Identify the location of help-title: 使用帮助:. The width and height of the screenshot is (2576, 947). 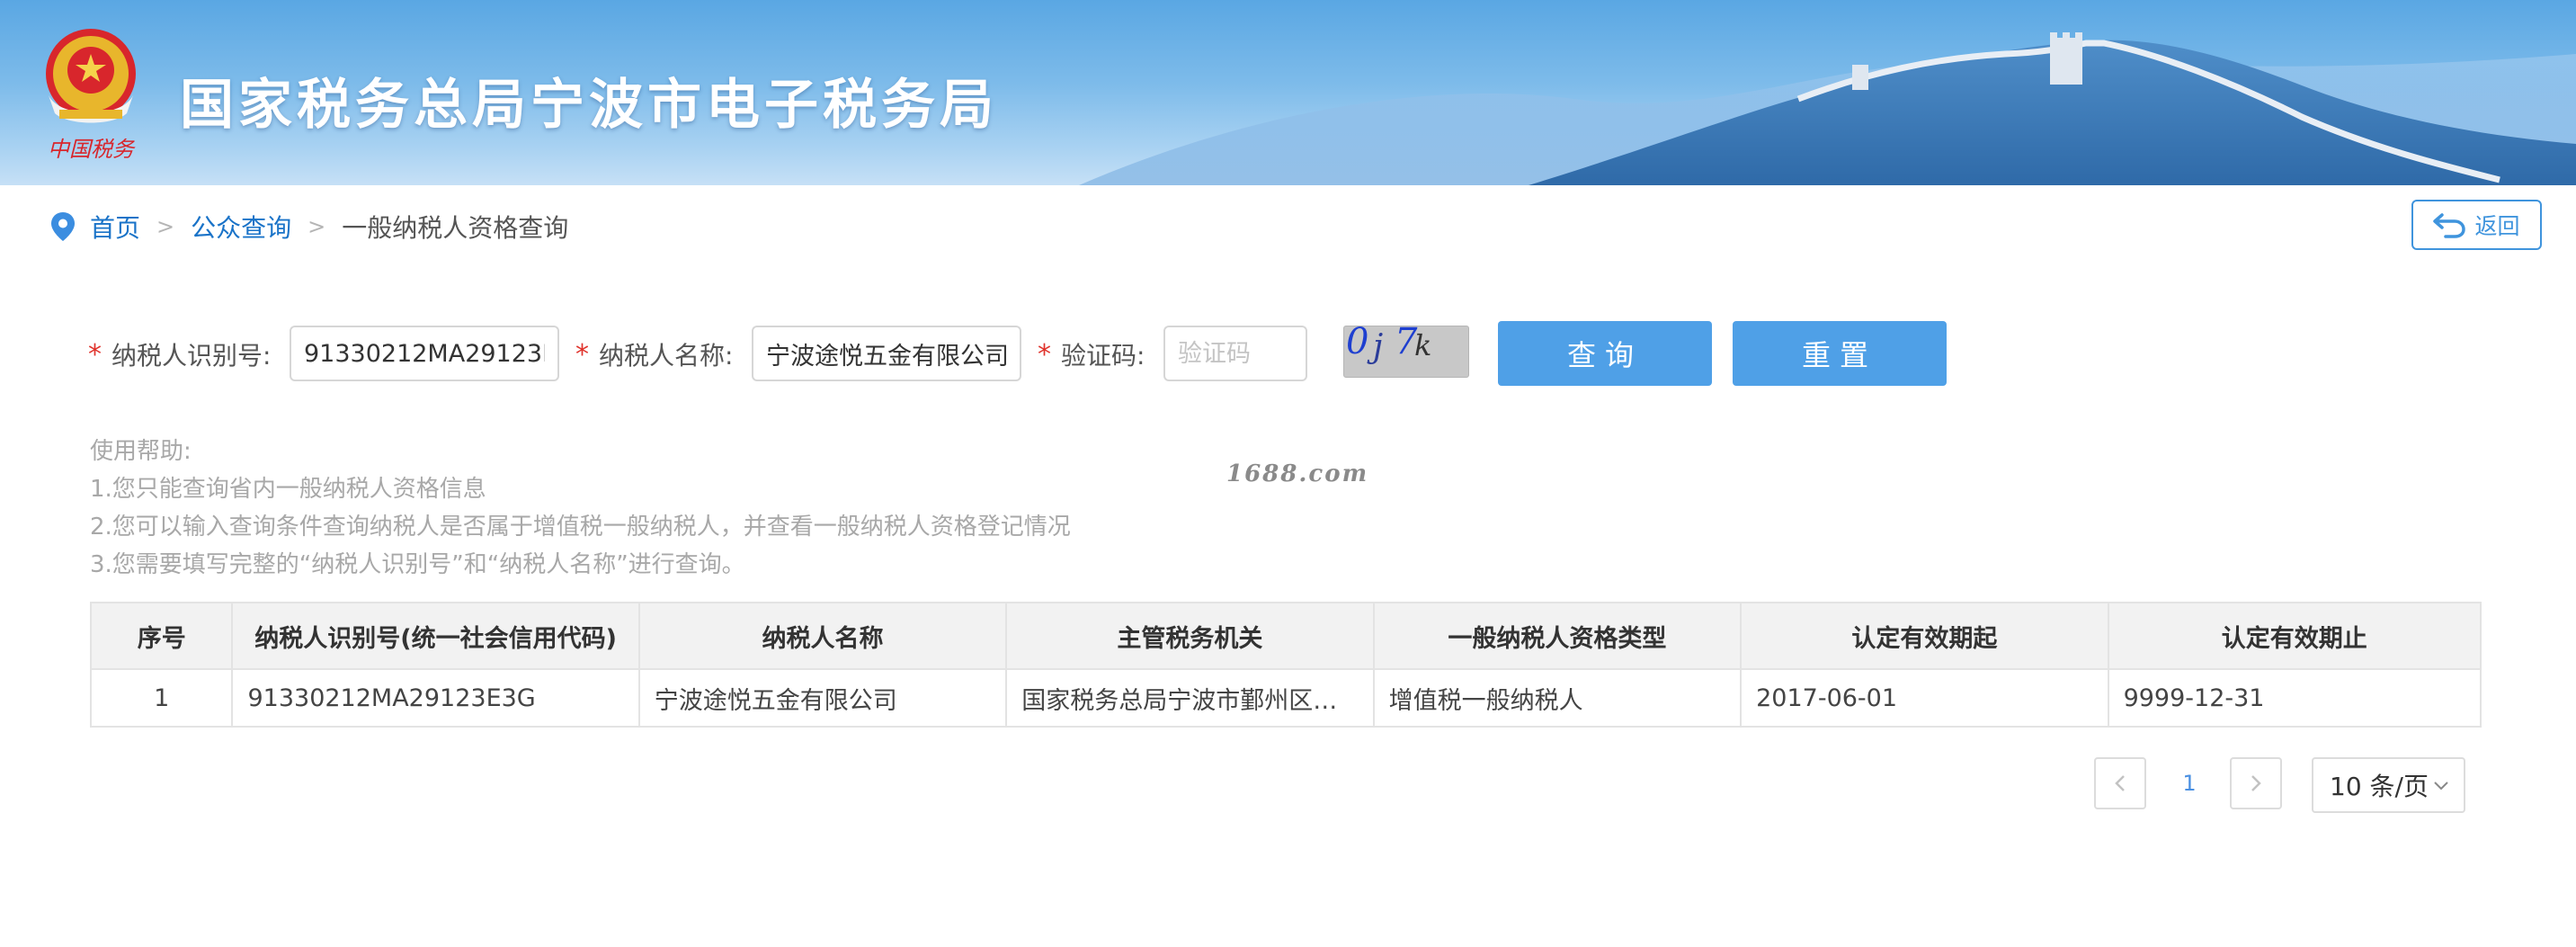
(141, 451).